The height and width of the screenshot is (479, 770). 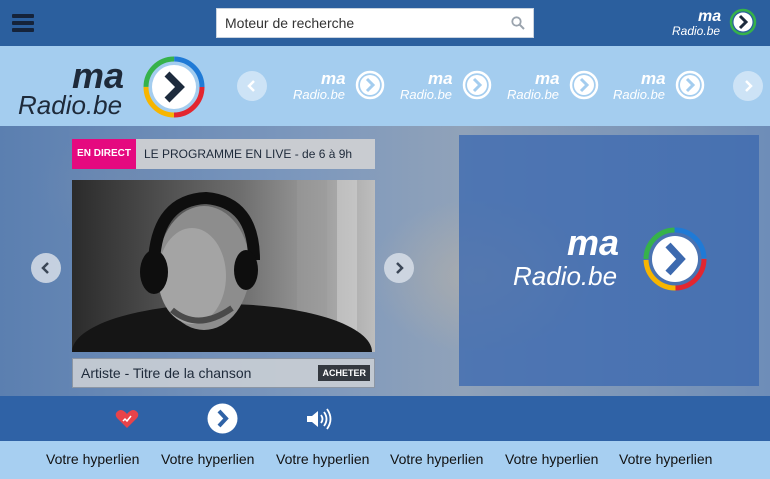 What do you see at coordinates (23, 23) in the screenshot?
I see `menu-icon` at bounding box center [23, 23].